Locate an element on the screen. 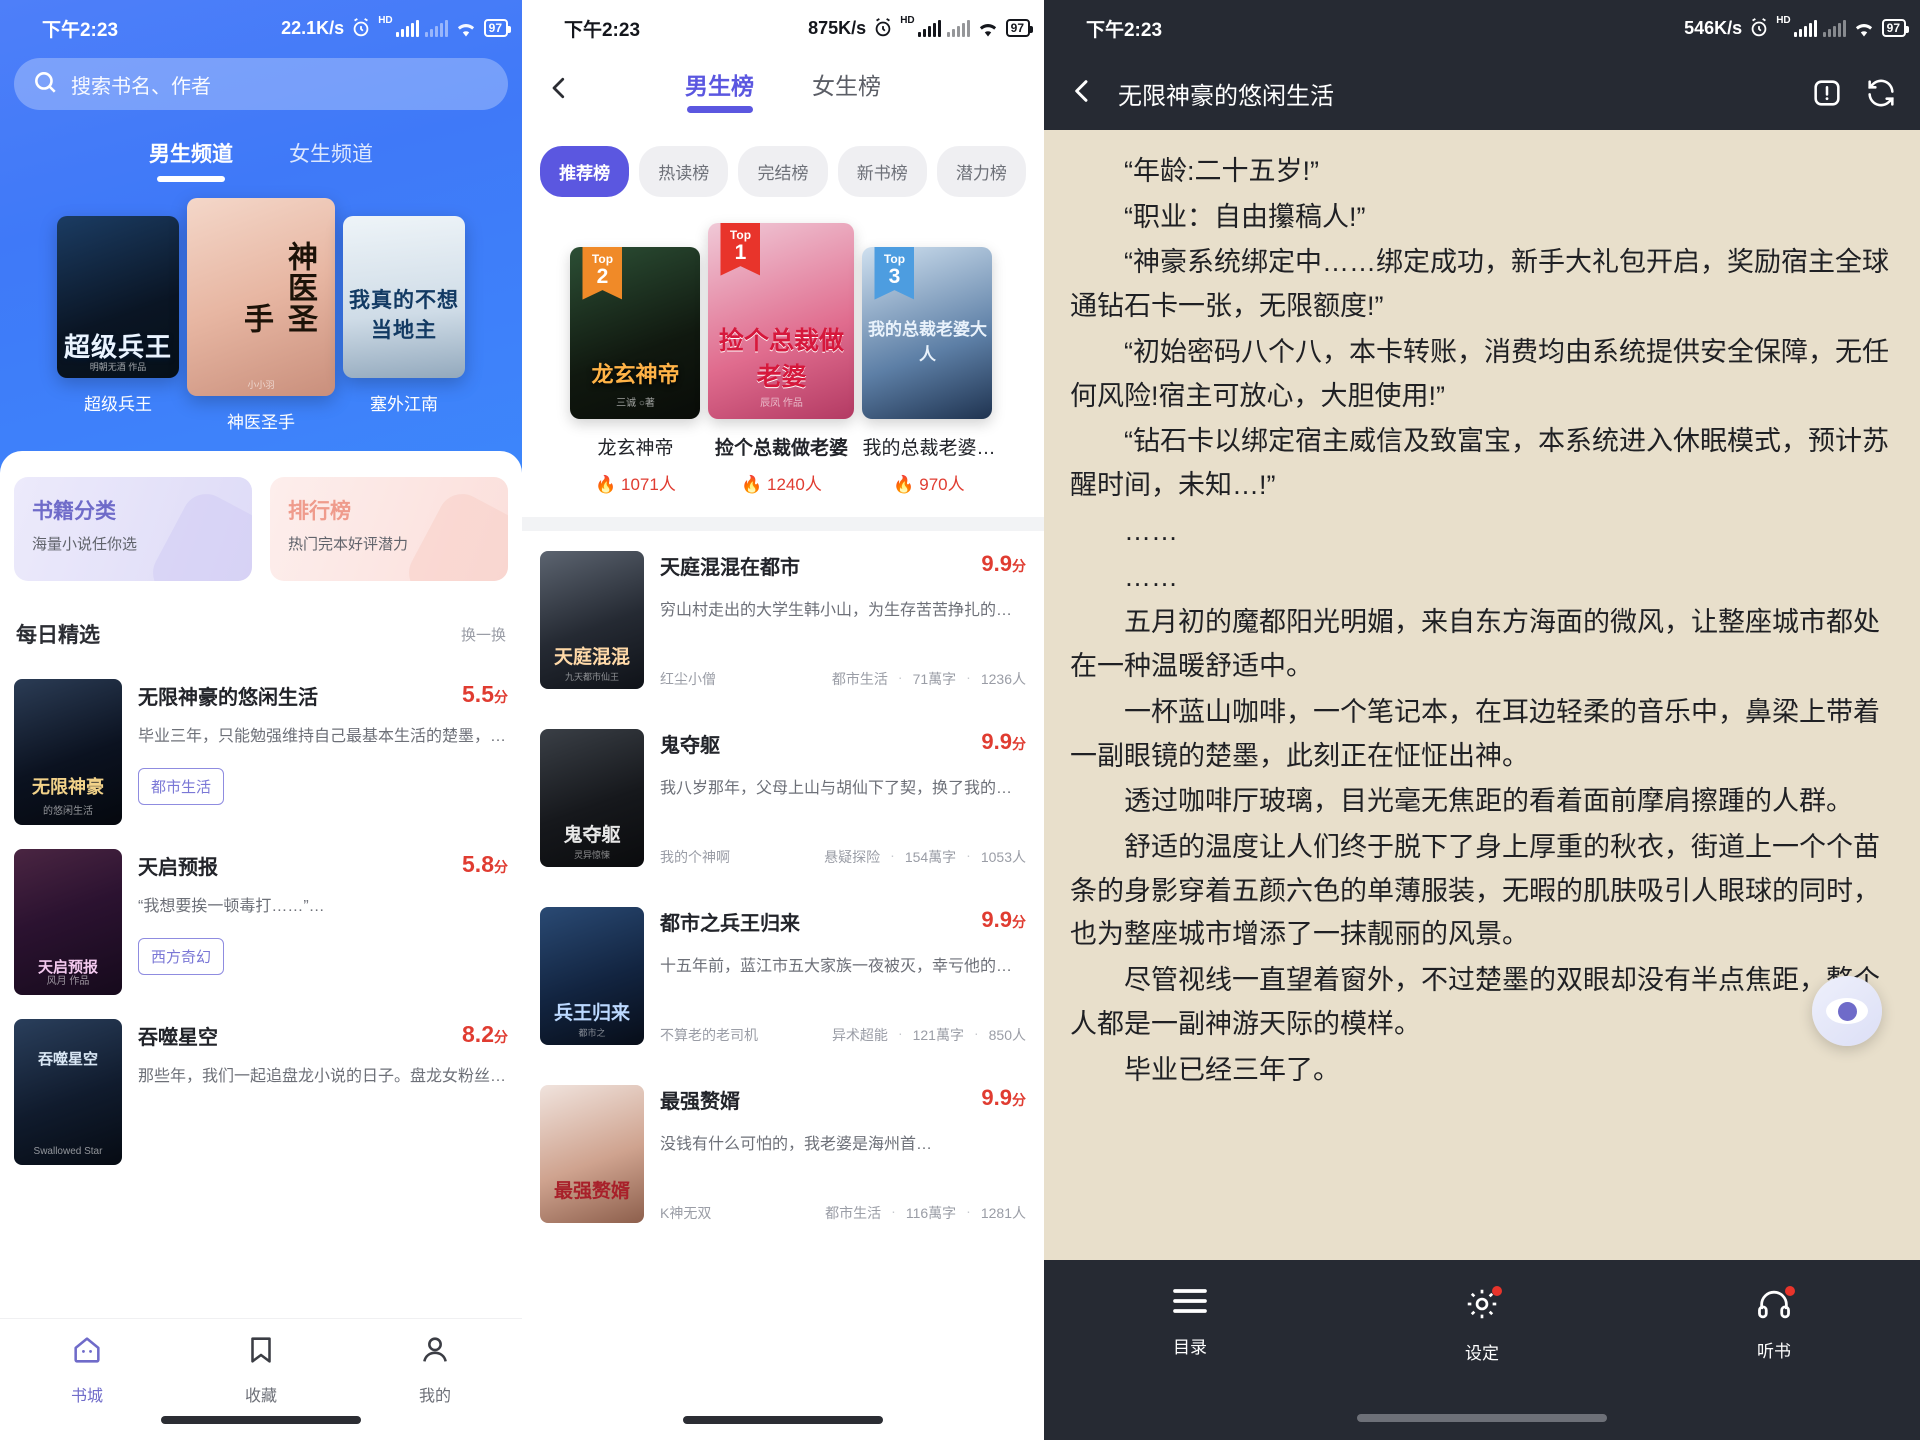  tab-label: 我的 is located at coordinates (434, 1396).